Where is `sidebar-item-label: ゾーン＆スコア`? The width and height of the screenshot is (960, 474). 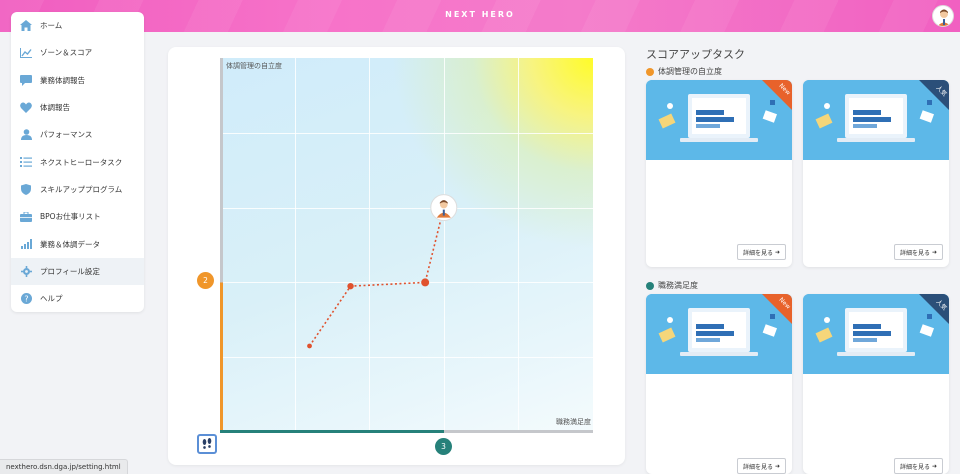 sidebar-item-label: ゾーン＆スコア is located at coordinates (66, 53).